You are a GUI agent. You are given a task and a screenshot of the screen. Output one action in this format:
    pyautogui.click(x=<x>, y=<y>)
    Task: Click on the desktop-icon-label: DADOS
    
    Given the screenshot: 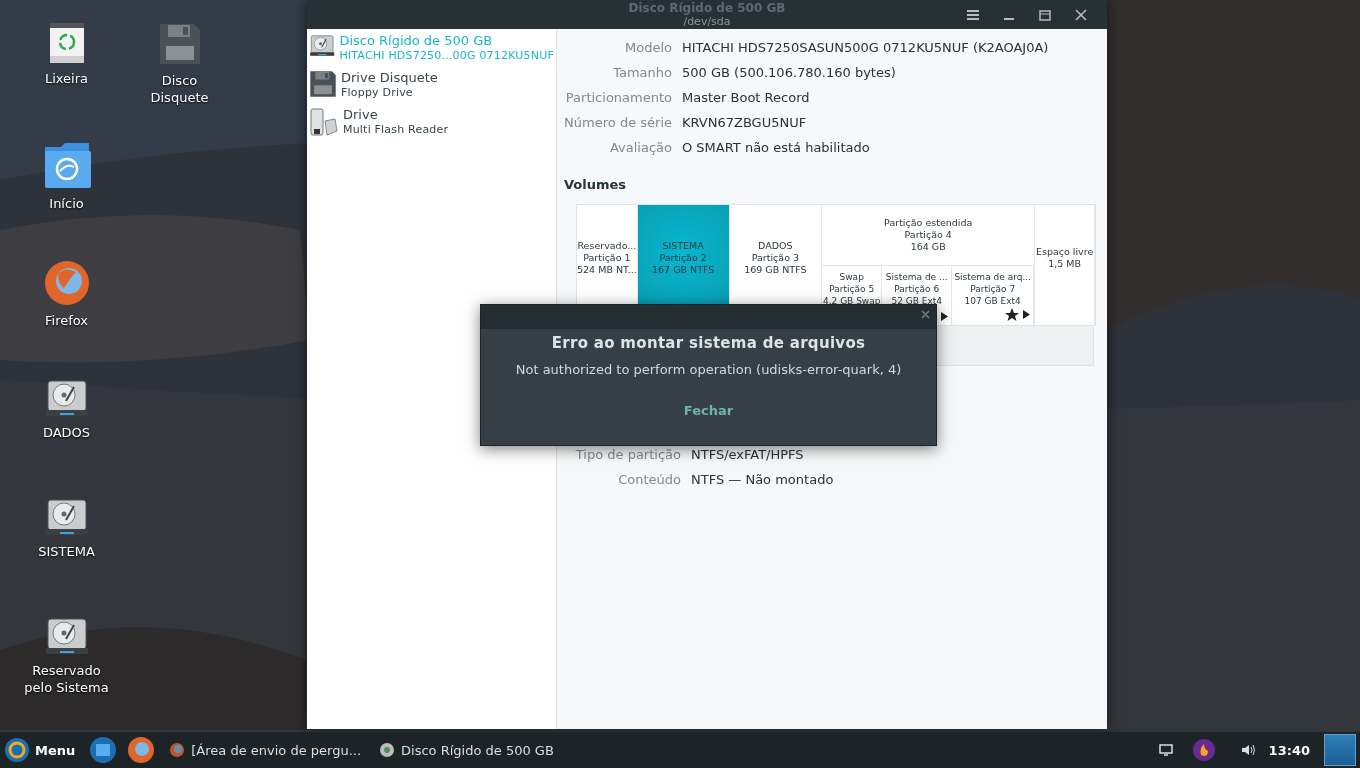 What is the action you would take?
    pyautogui.click(x=66, y=433)
    